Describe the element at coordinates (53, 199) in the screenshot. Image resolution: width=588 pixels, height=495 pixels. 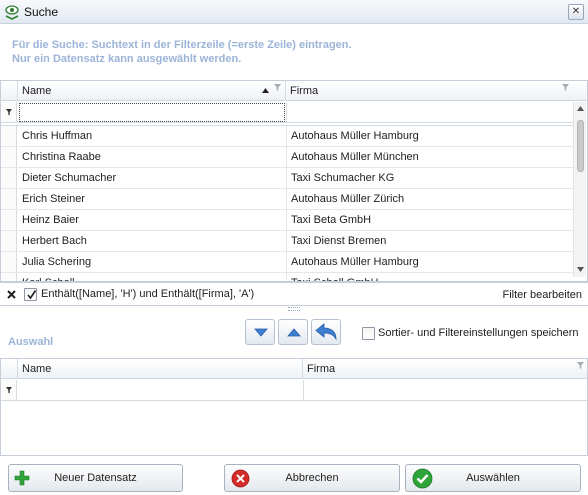
I see `cell-name: Erich Steiner` at that location.